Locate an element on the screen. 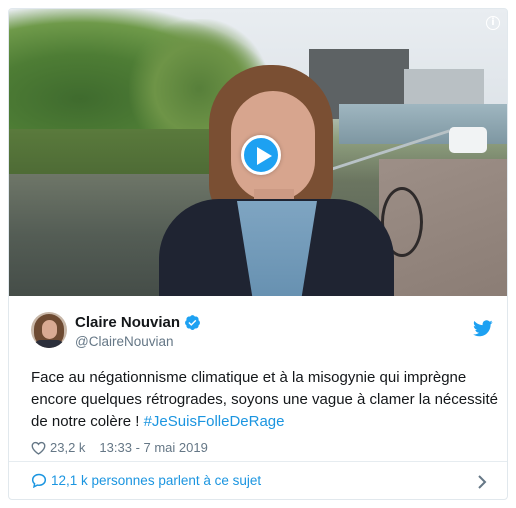  author-handle: @ClaireNouvian is located at coordinates (124, 341).